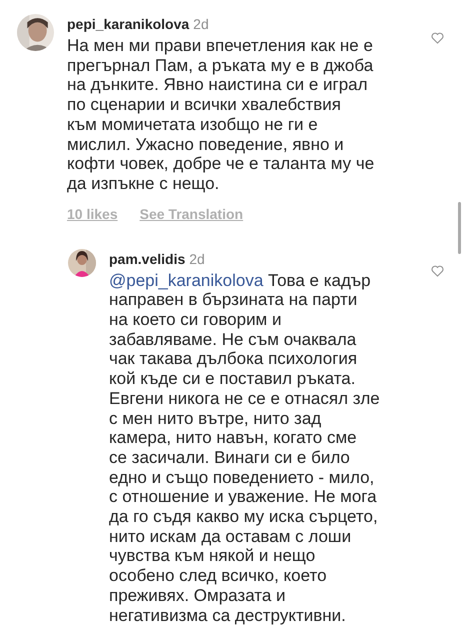 Image resolution: width=464 pixels, height=640 pixels. I want to click on username: pam.velidis, so click(147, 258).